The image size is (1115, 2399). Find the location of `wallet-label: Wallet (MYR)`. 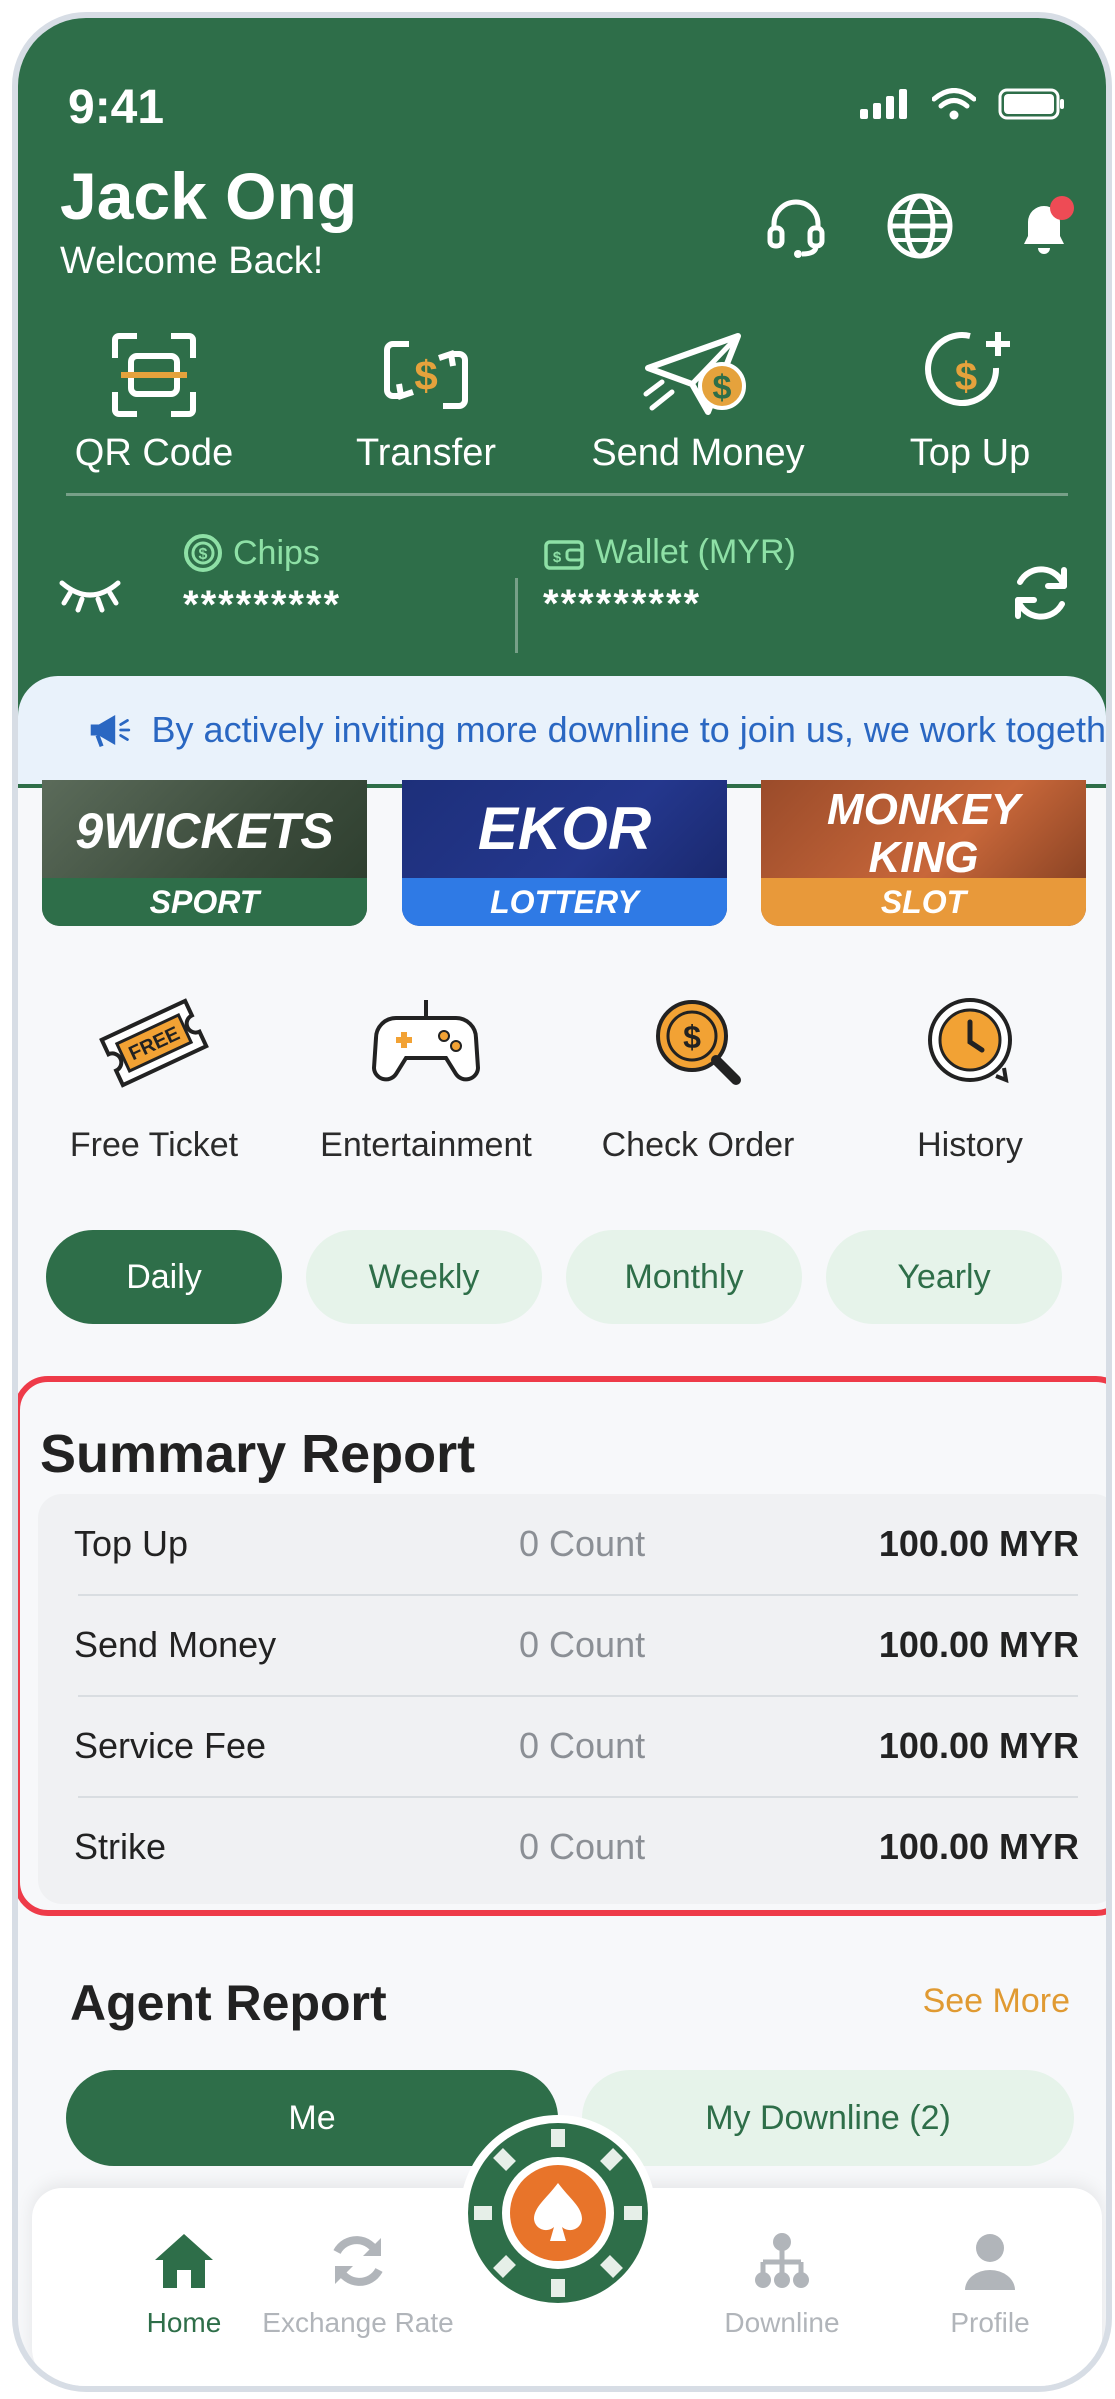

wallet-label: Wallet (MYR) is located at coordinates (695, 552).